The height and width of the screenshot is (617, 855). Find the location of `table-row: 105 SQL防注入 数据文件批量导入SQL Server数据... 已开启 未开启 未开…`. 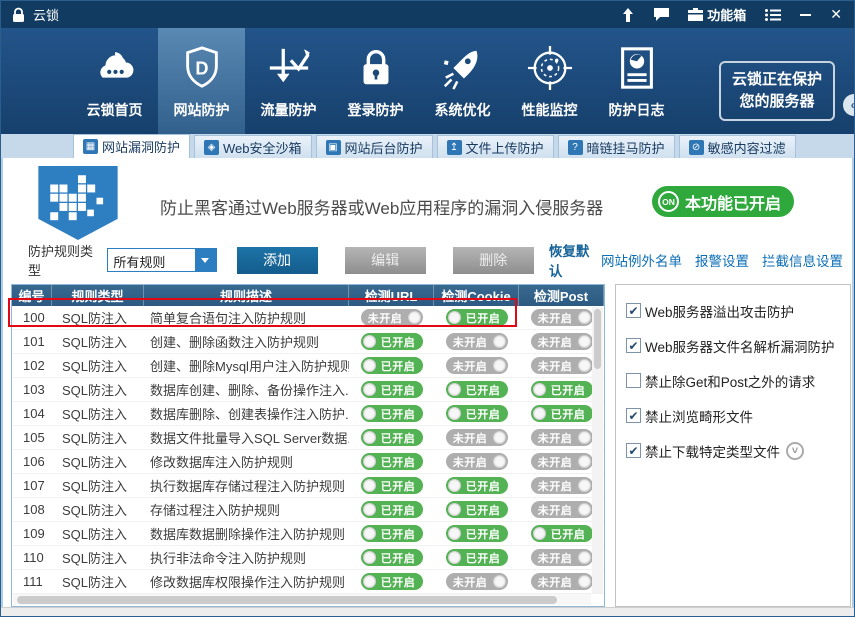

table-row: 105 SQL防注入 数据文件批量导入SQL Server数据... 已开启 未开启 未开… is located at coordinates (308, 438).